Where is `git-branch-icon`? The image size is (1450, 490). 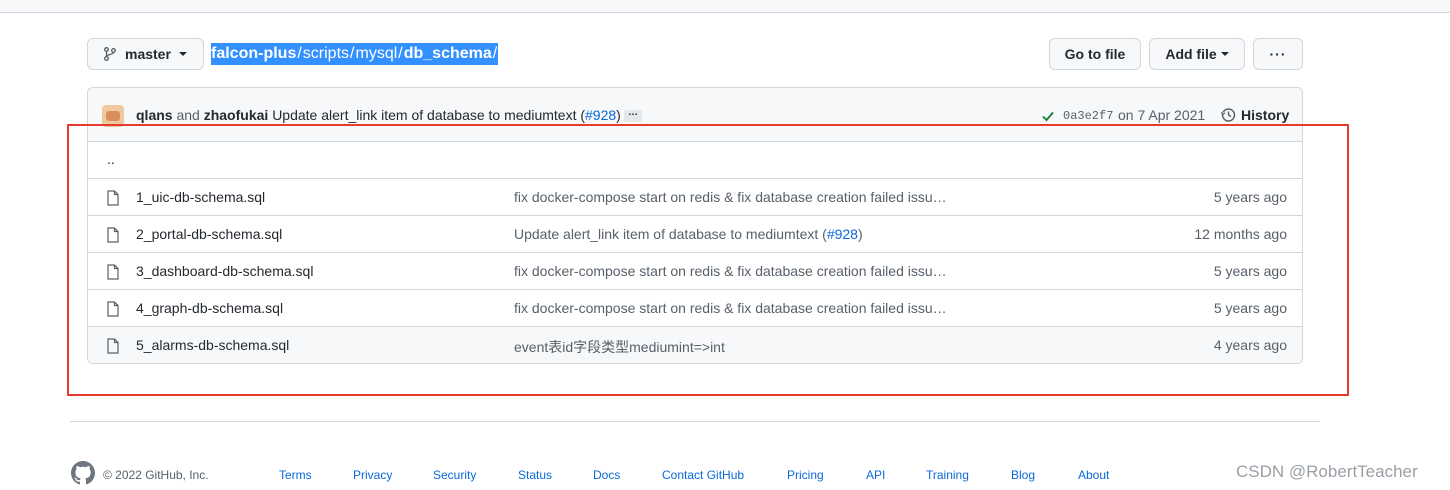
git-branch-icon is located at coordinates (110, 54).